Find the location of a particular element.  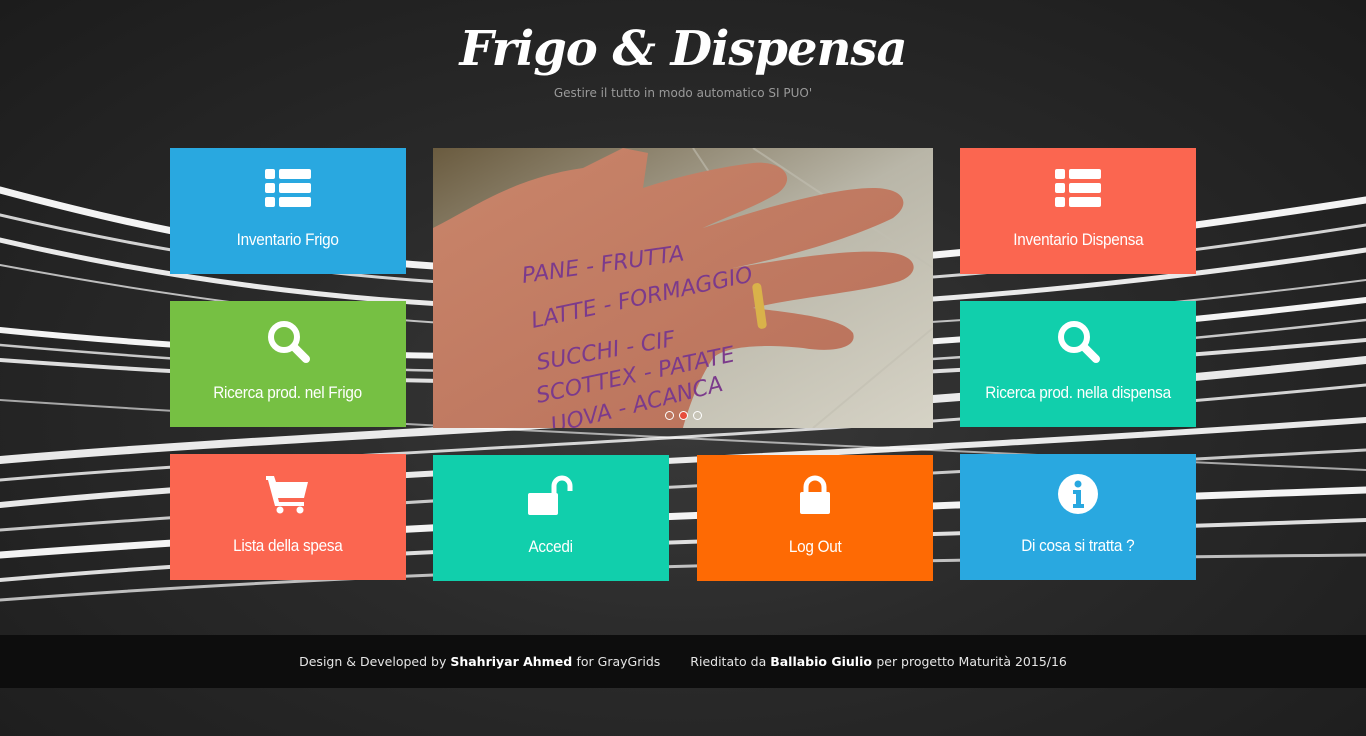

tile-ricerca-frigo: Ricerca prod. nel Frigo is located at coordinates (288, 364).